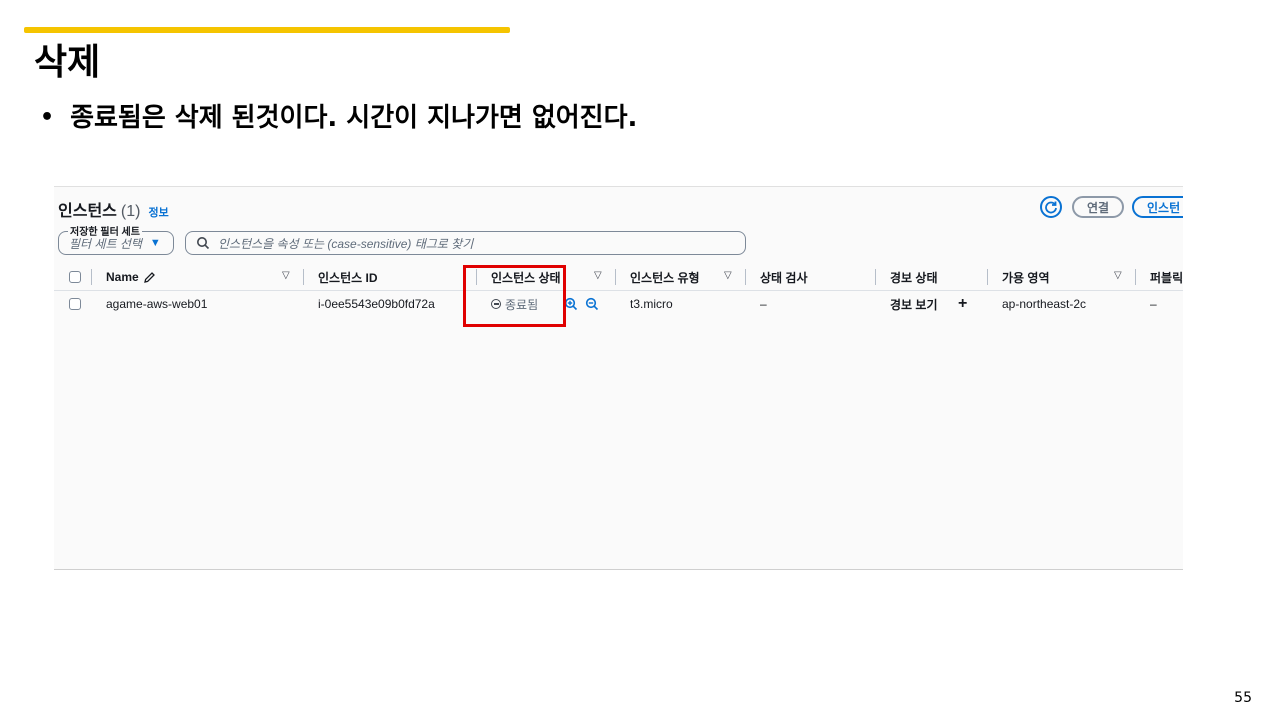 The image size is (1280, 720). What do you see at coordinates (87, 211) in the screenshot?
I see `panel-title: 인스턴스` at bounding box center [87, 211].